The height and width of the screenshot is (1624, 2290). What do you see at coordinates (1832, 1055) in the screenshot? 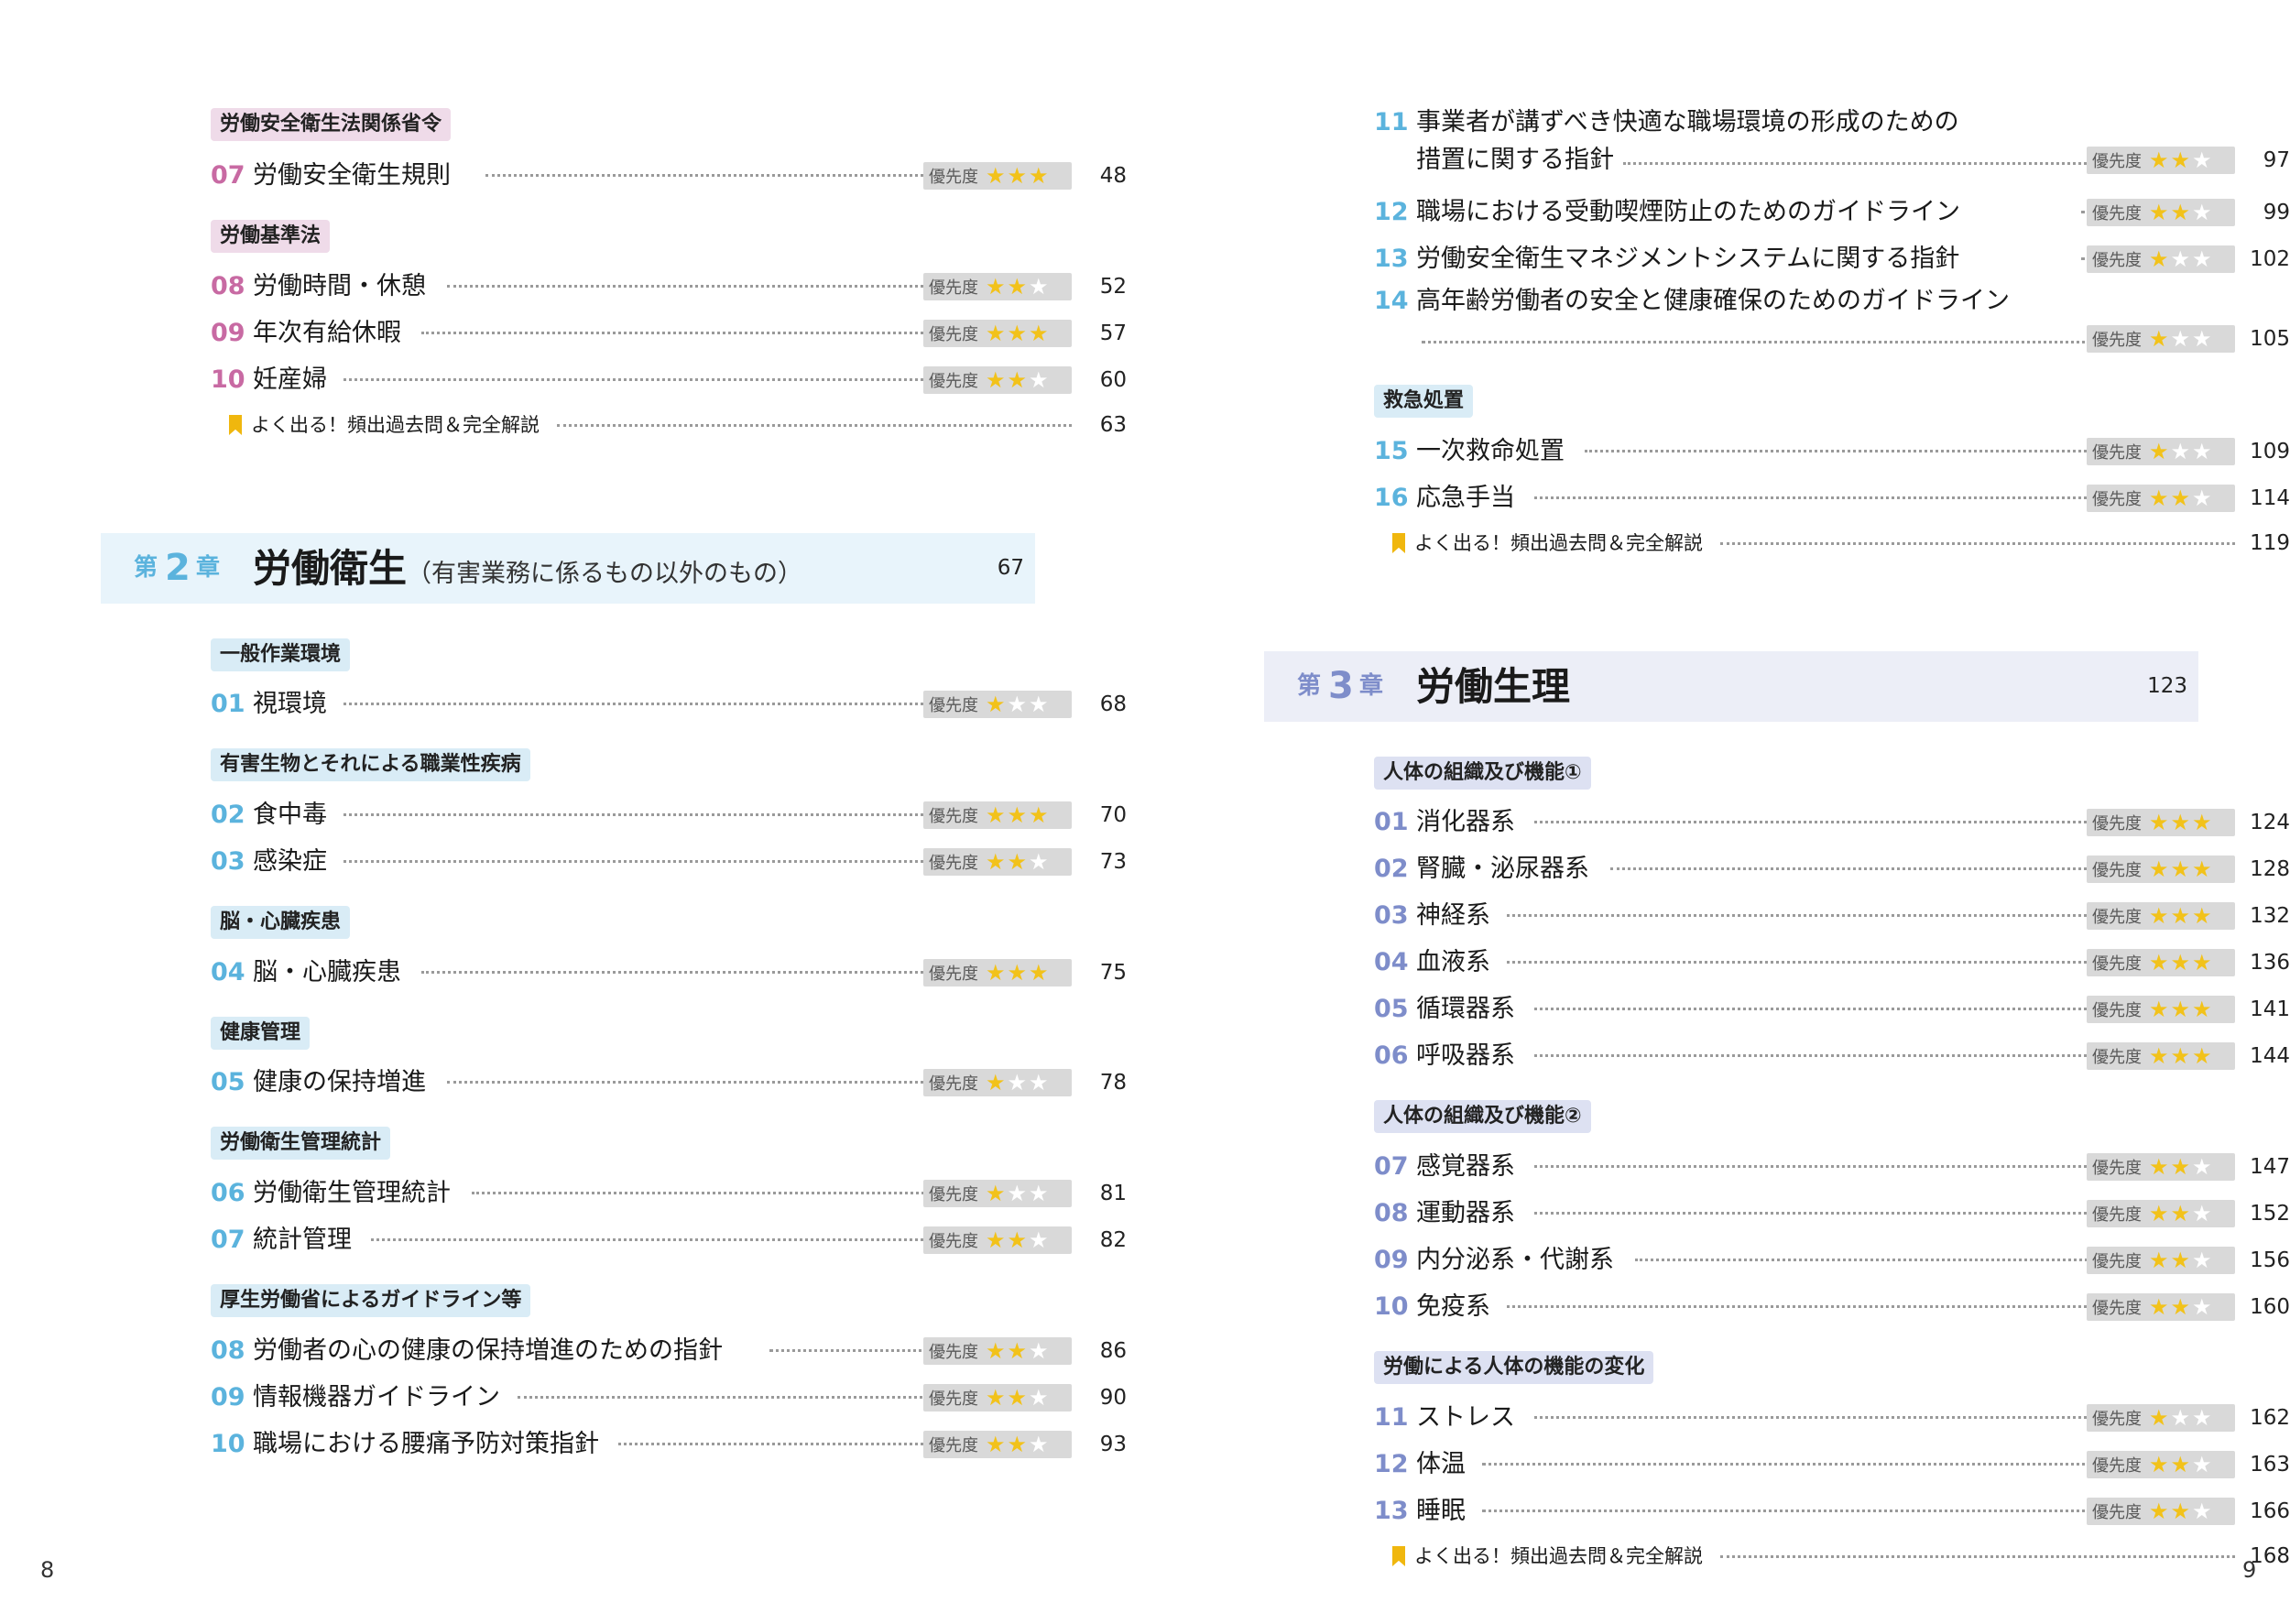
I see `toc-entry: 06 呼吸器系 優先度 ★ ★ ★ 144` at bounding box center [1832, 1055].